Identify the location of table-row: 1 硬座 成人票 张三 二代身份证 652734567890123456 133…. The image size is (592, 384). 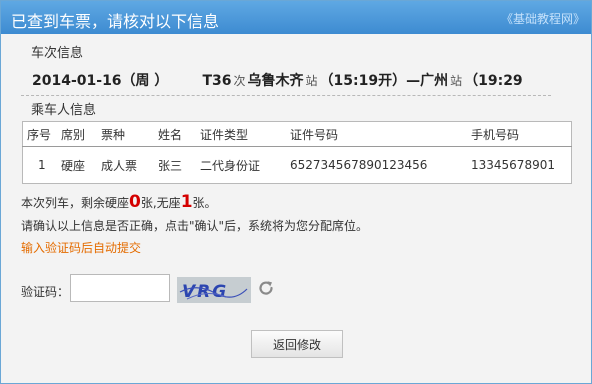
(297, 165).